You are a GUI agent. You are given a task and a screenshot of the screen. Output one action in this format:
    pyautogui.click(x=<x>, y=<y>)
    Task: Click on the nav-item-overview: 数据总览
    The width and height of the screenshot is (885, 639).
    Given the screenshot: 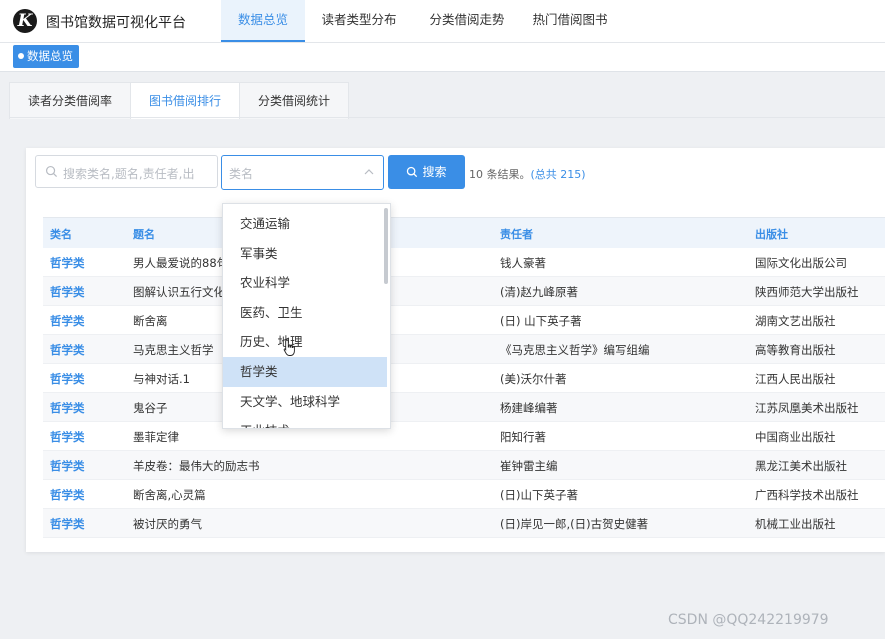 What is the action you would take?
    pyautogui.click(x=263, y=21)
    